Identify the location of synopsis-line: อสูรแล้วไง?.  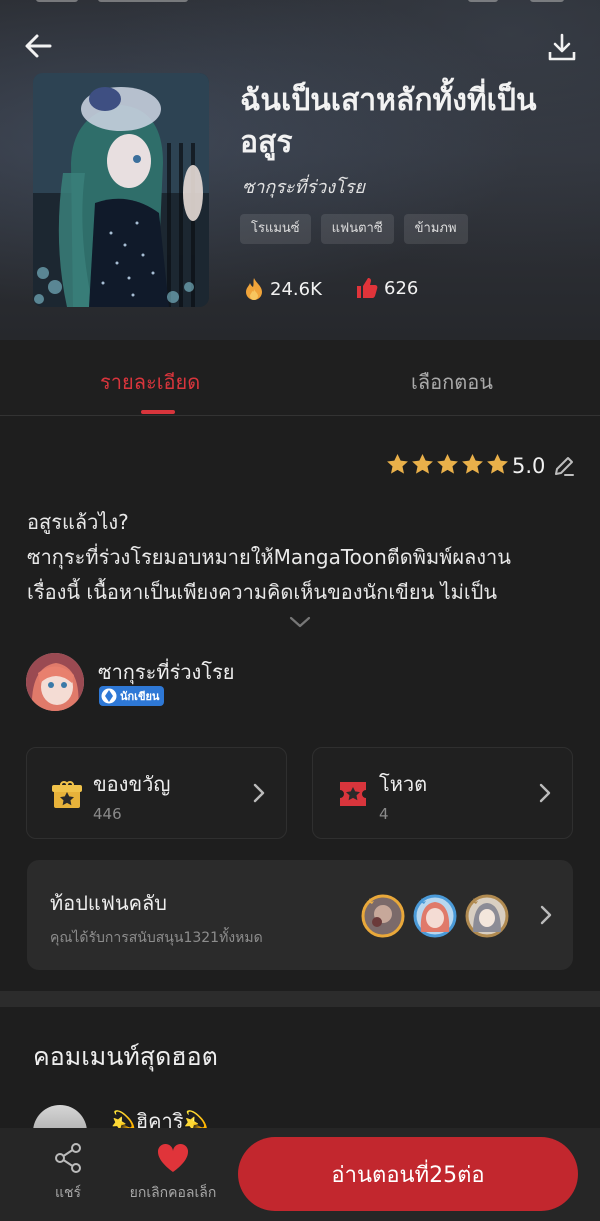
(78, 522).